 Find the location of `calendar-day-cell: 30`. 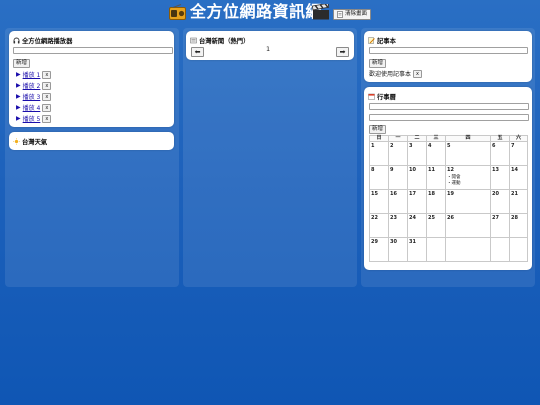

calendar-day-cell: 30 is located at coordinates (398, 249).